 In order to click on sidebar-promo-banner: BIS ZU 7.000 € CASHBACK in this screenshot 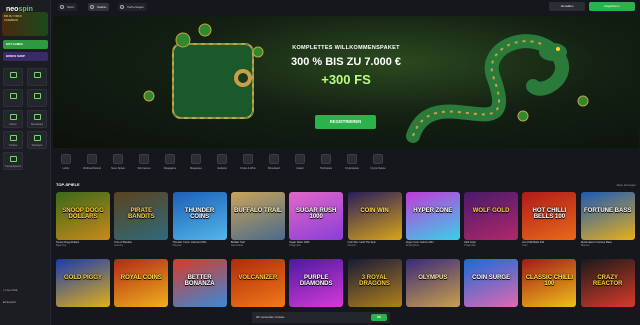, I will do `click(25, 24)`.